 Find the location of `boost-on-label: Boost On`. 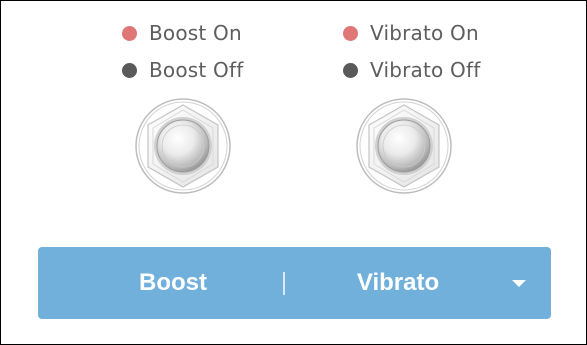

boost-on-label: Boost On is located at coordinates (195, 33).